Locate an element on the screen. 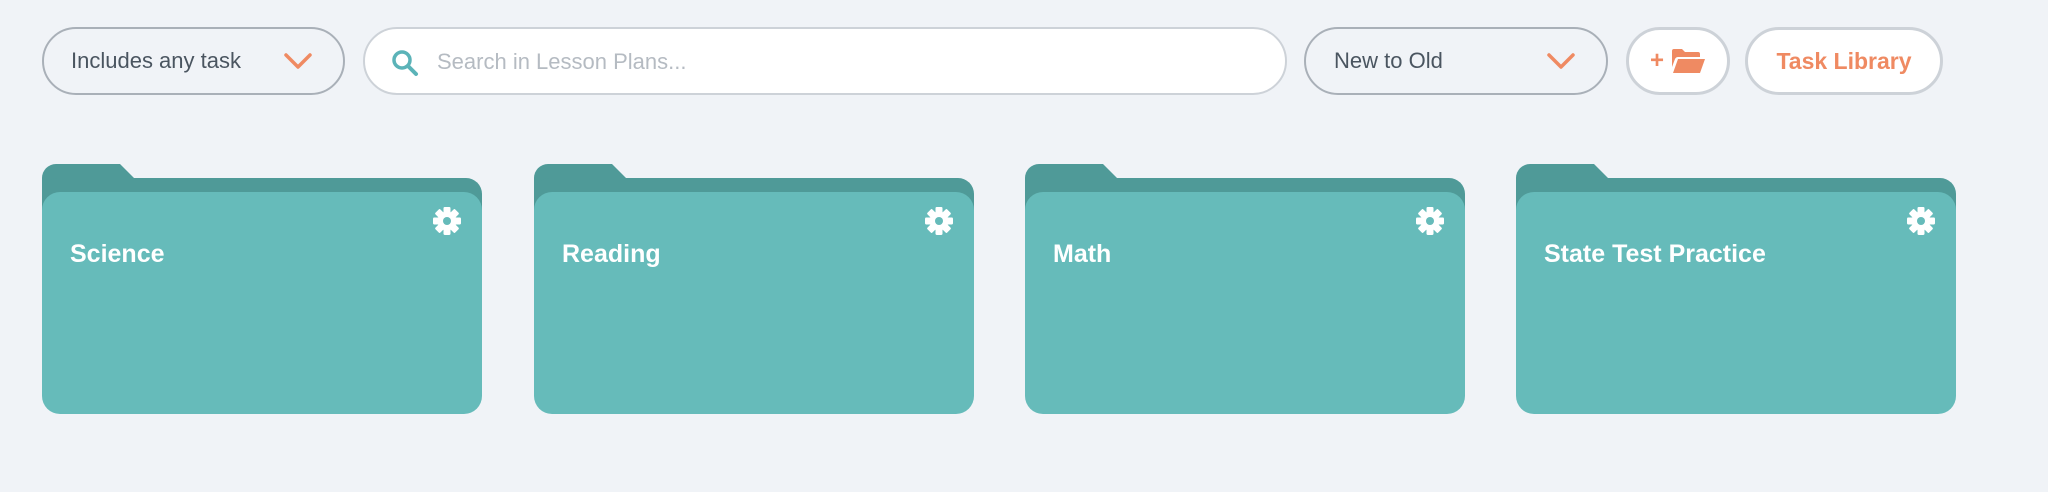 The image size is (2048, 492). folder-card-math: Math is located at coordinates (1245, 289).